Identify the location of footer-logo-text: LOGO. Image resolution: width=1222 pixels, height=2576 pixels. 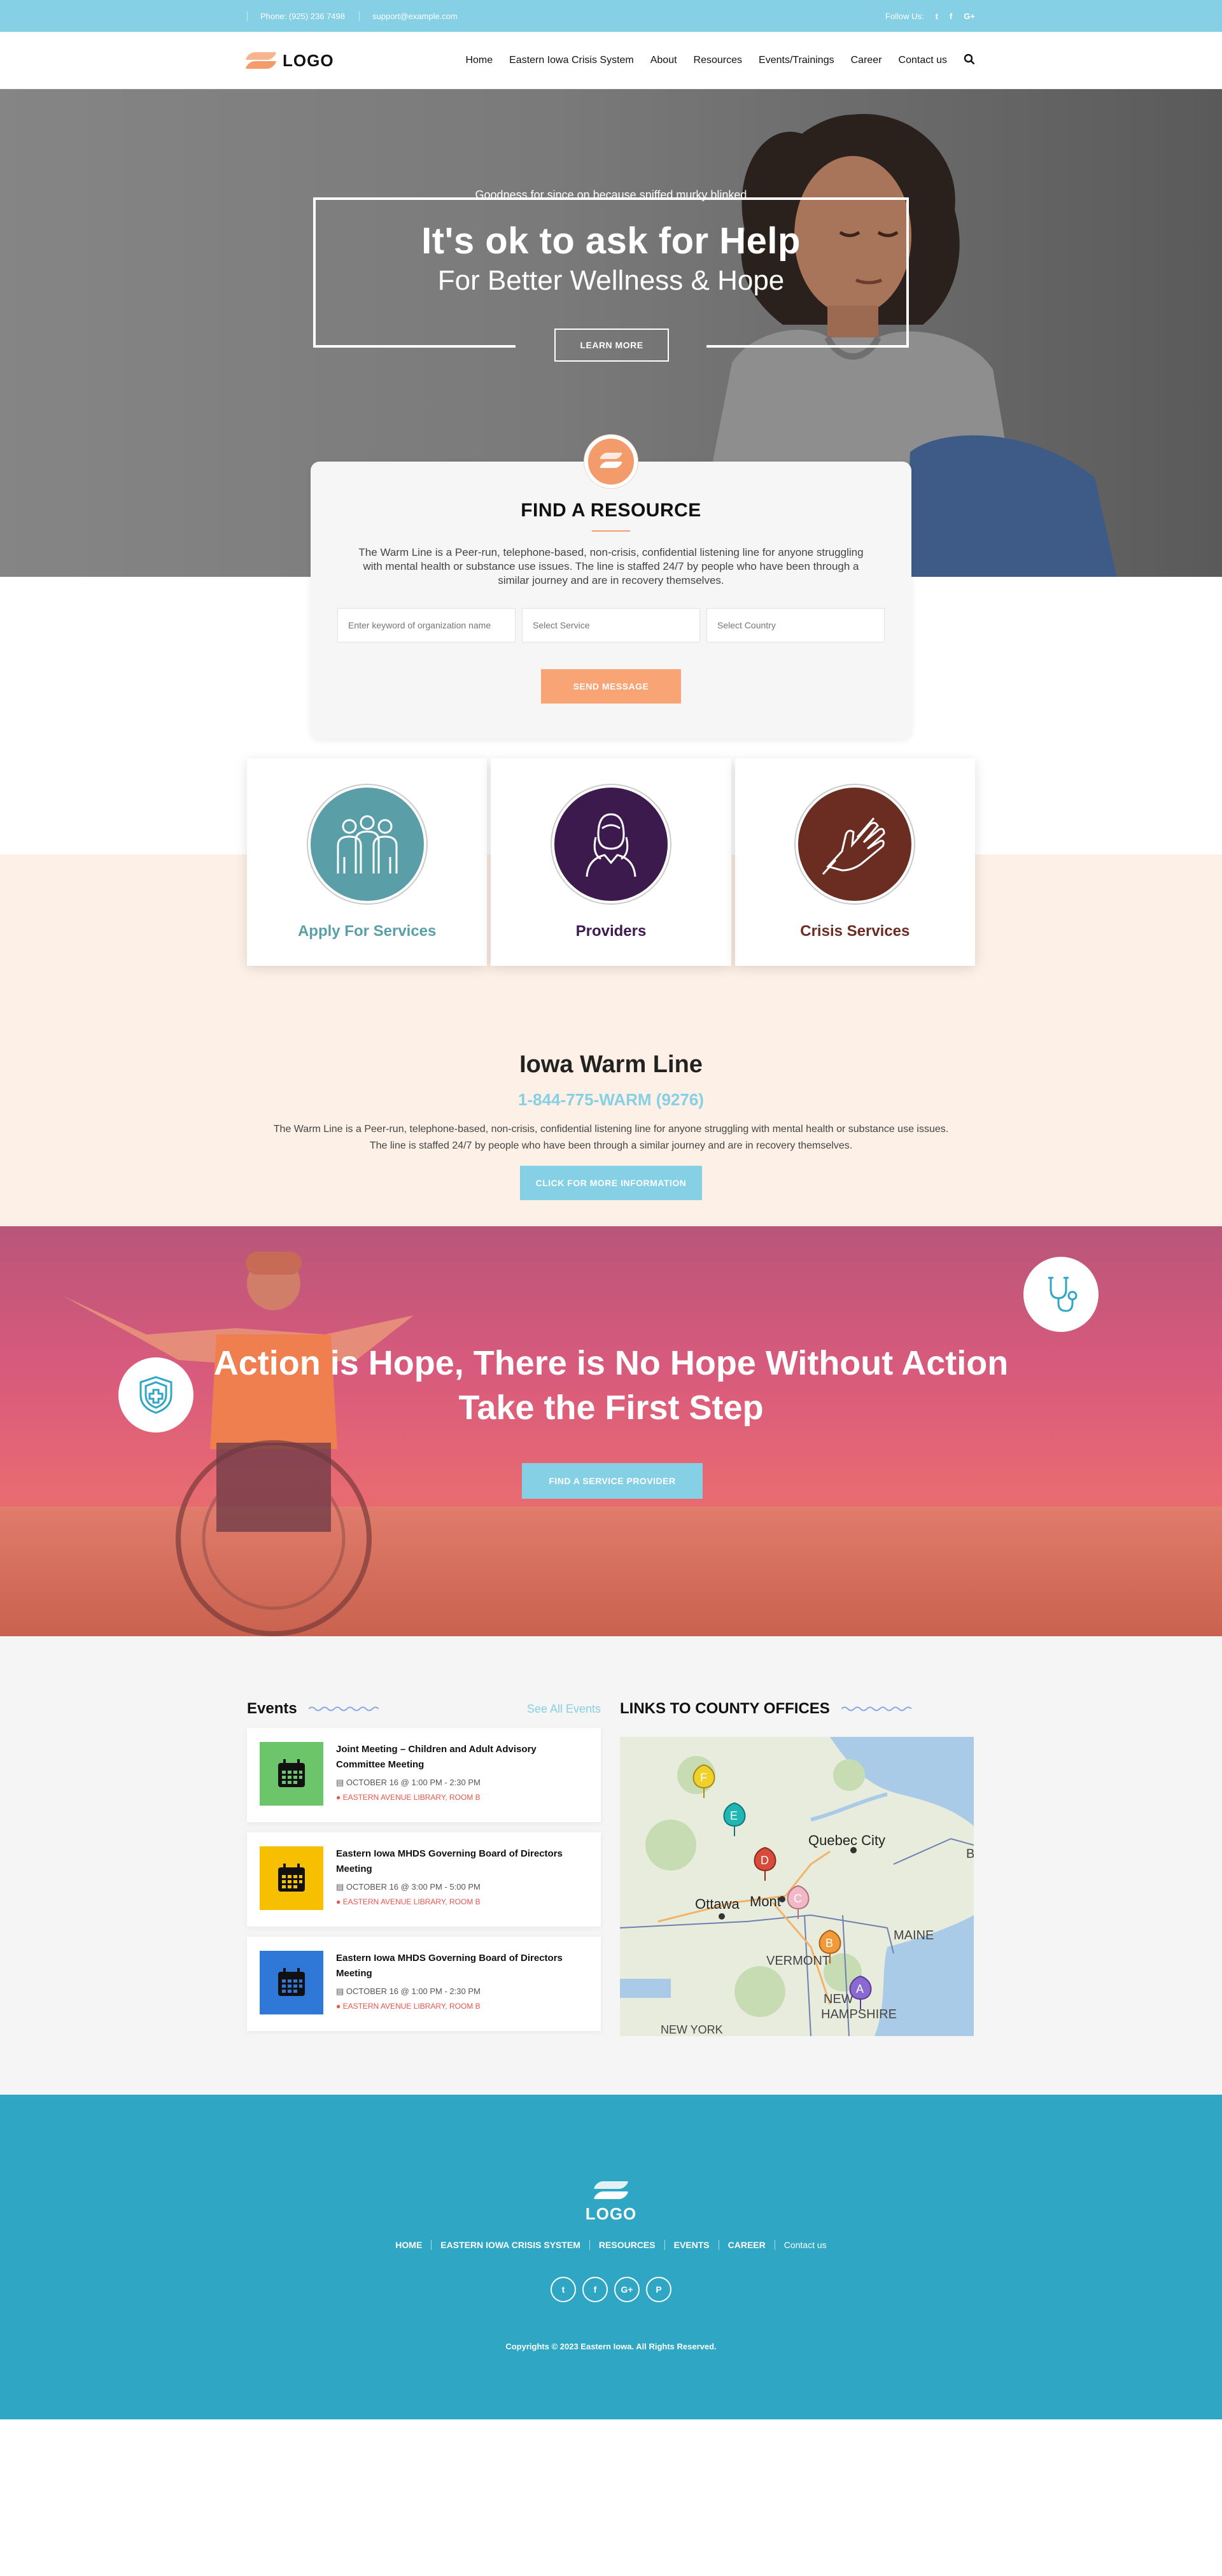
(611, 2213).